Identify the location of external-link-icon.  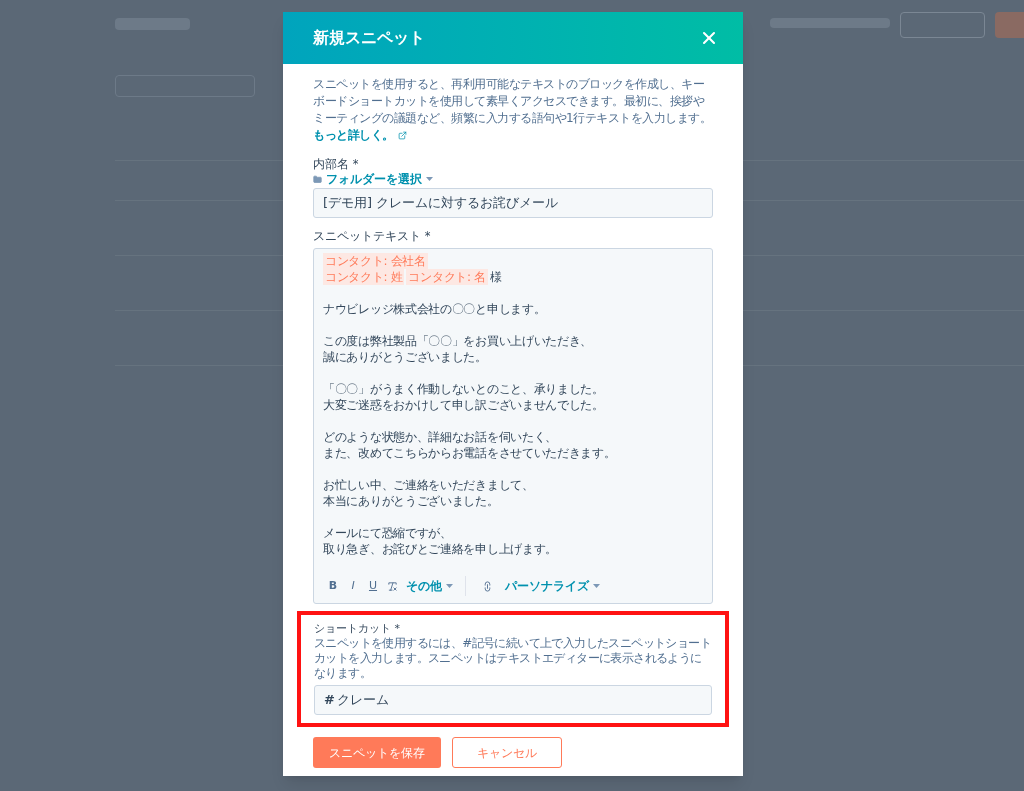
(402, 135).